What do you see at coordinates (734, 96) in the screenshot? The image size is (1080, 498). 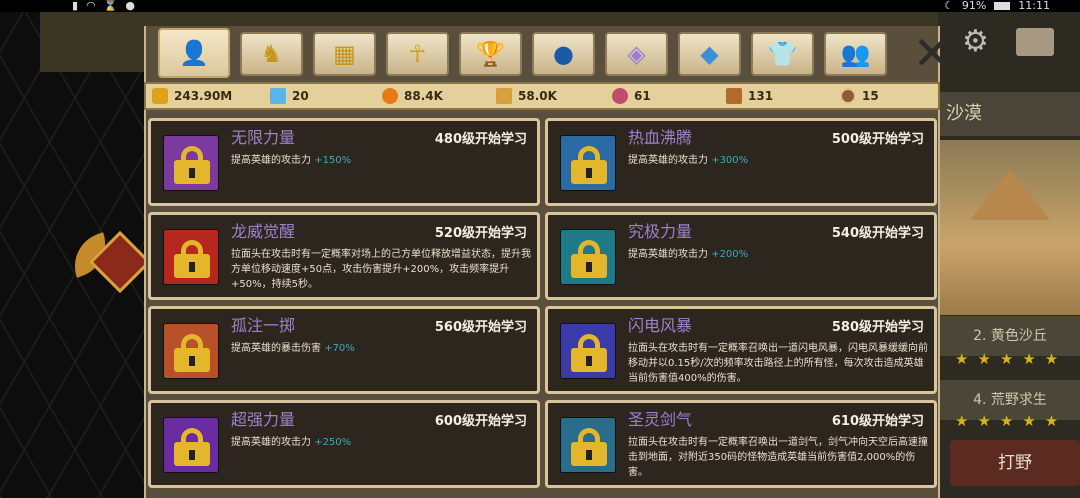 I see `hammer-icon` at bounding box center [734, 96].